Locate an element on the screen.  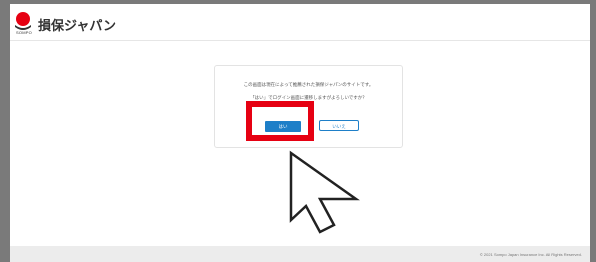
highlight-box is located at coordinates (280, 121).